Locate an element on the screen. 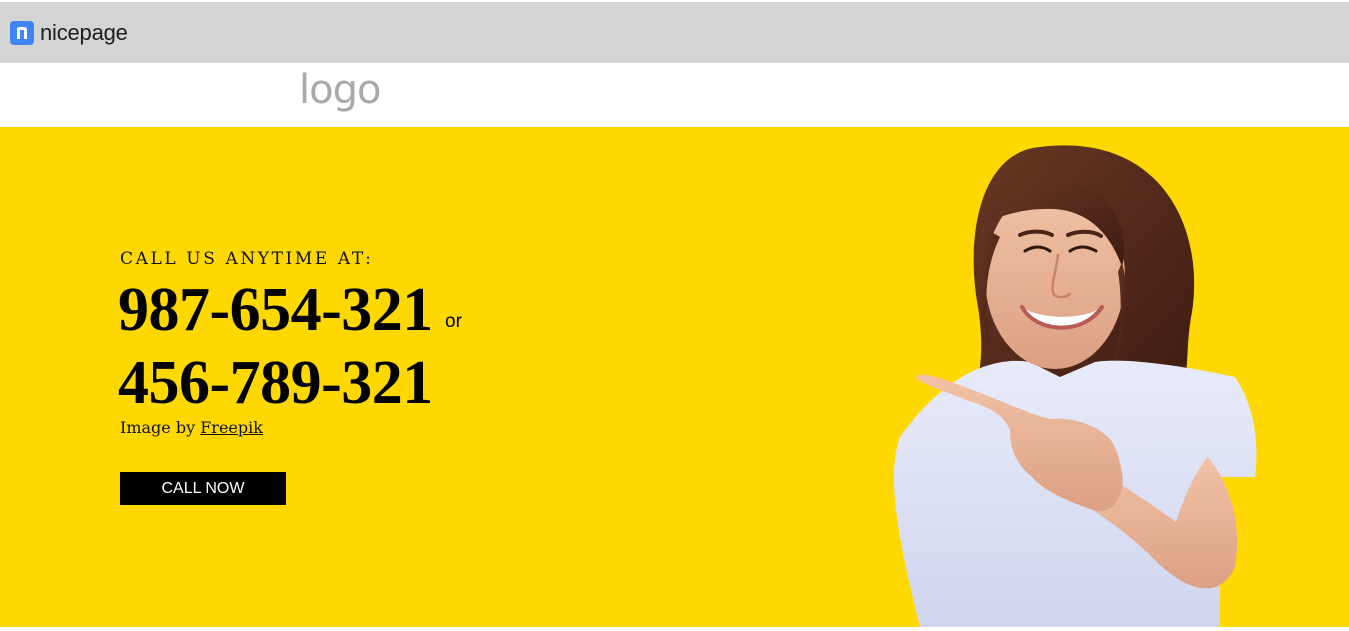  brand-name: nicepage is located at coordinates (84, 32).